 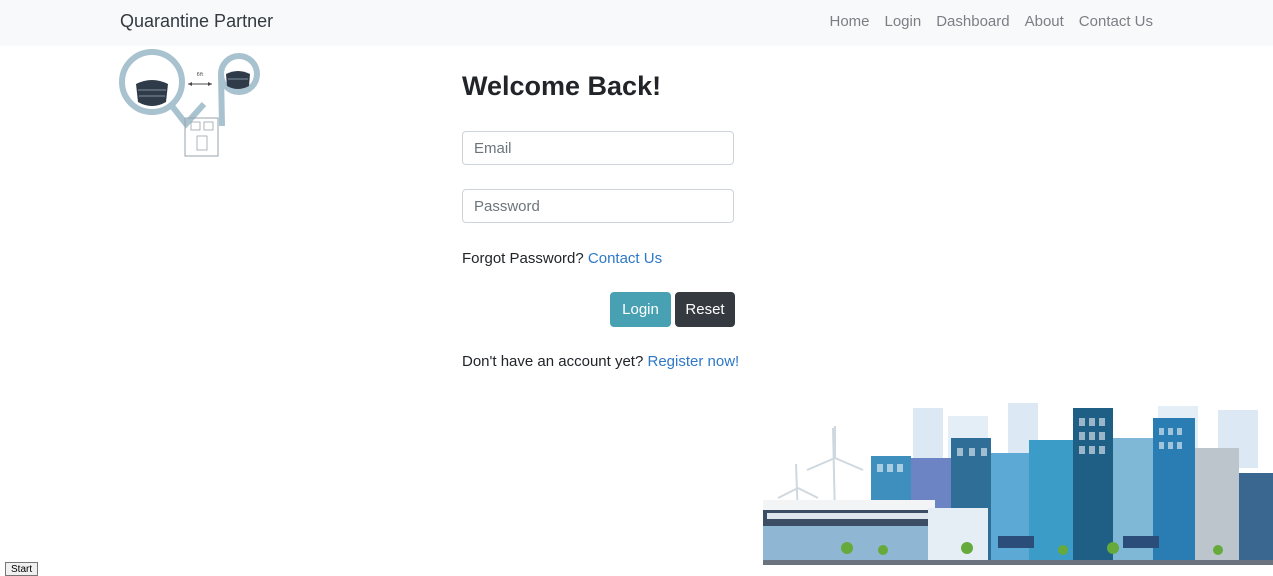 What do you see at coordinates (189, 103) in the screenshot?
I see `logo-image: 6ft` at bounding box center [189, 103].